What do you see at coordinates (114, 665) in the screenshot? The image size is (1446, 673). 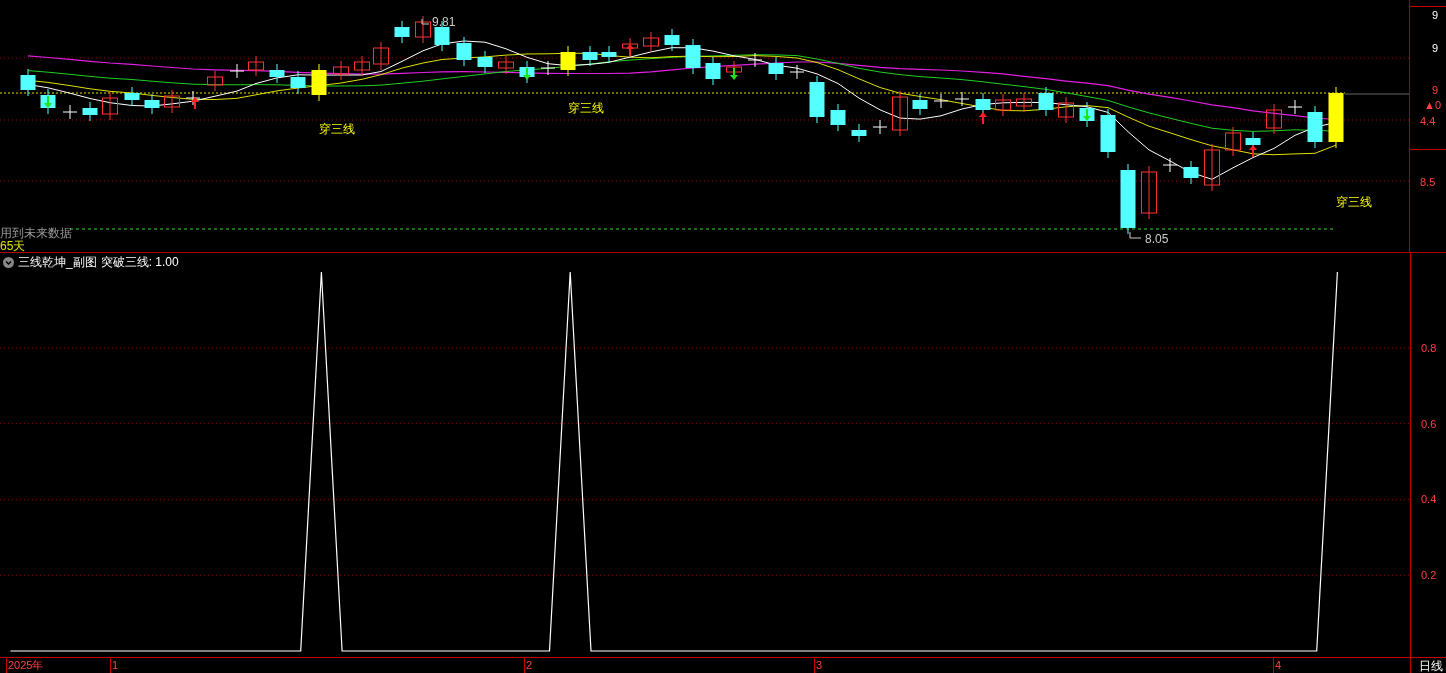 I see `time-axis-label: 1` at bounding box center [114, 665].